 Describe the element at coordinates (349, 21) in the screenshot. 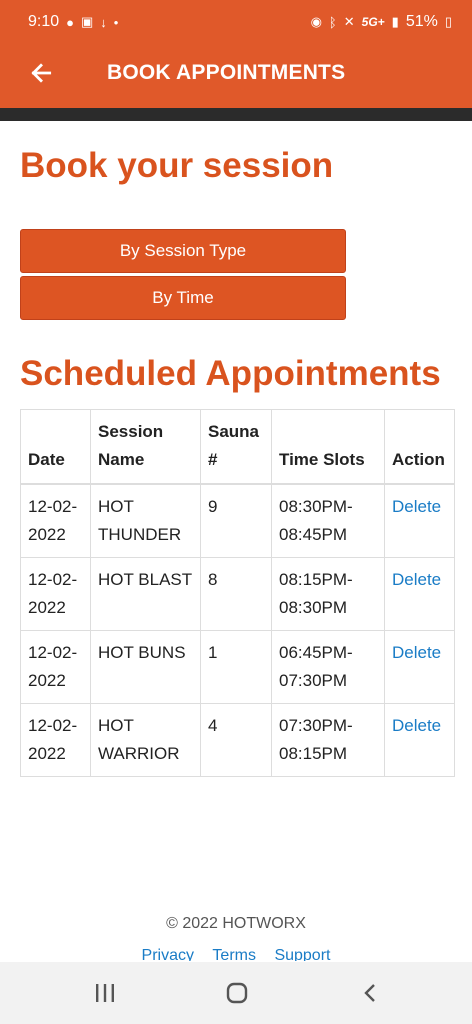

I see `mute-icon: ✕` at that location.